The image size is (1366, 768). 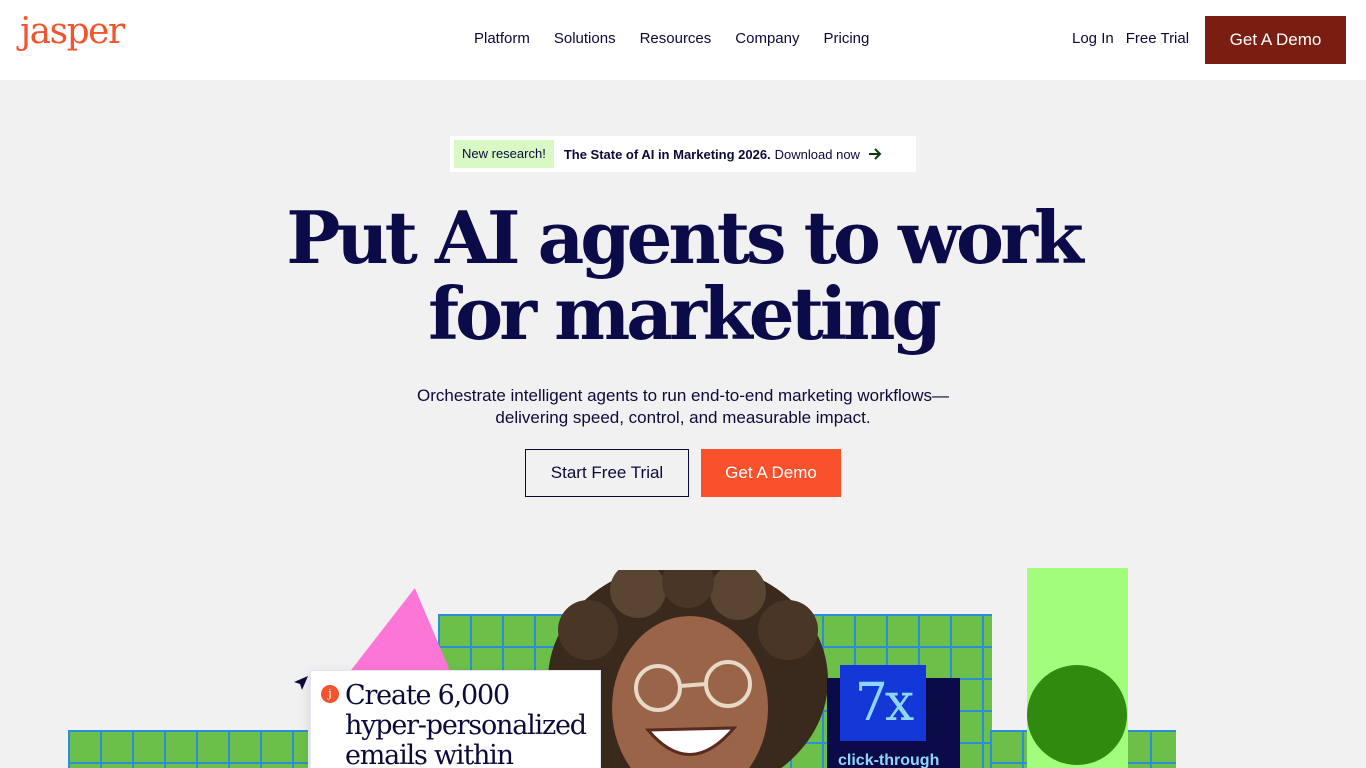 I want to click on nav-resources: Resources, so click(x=676, y=38).